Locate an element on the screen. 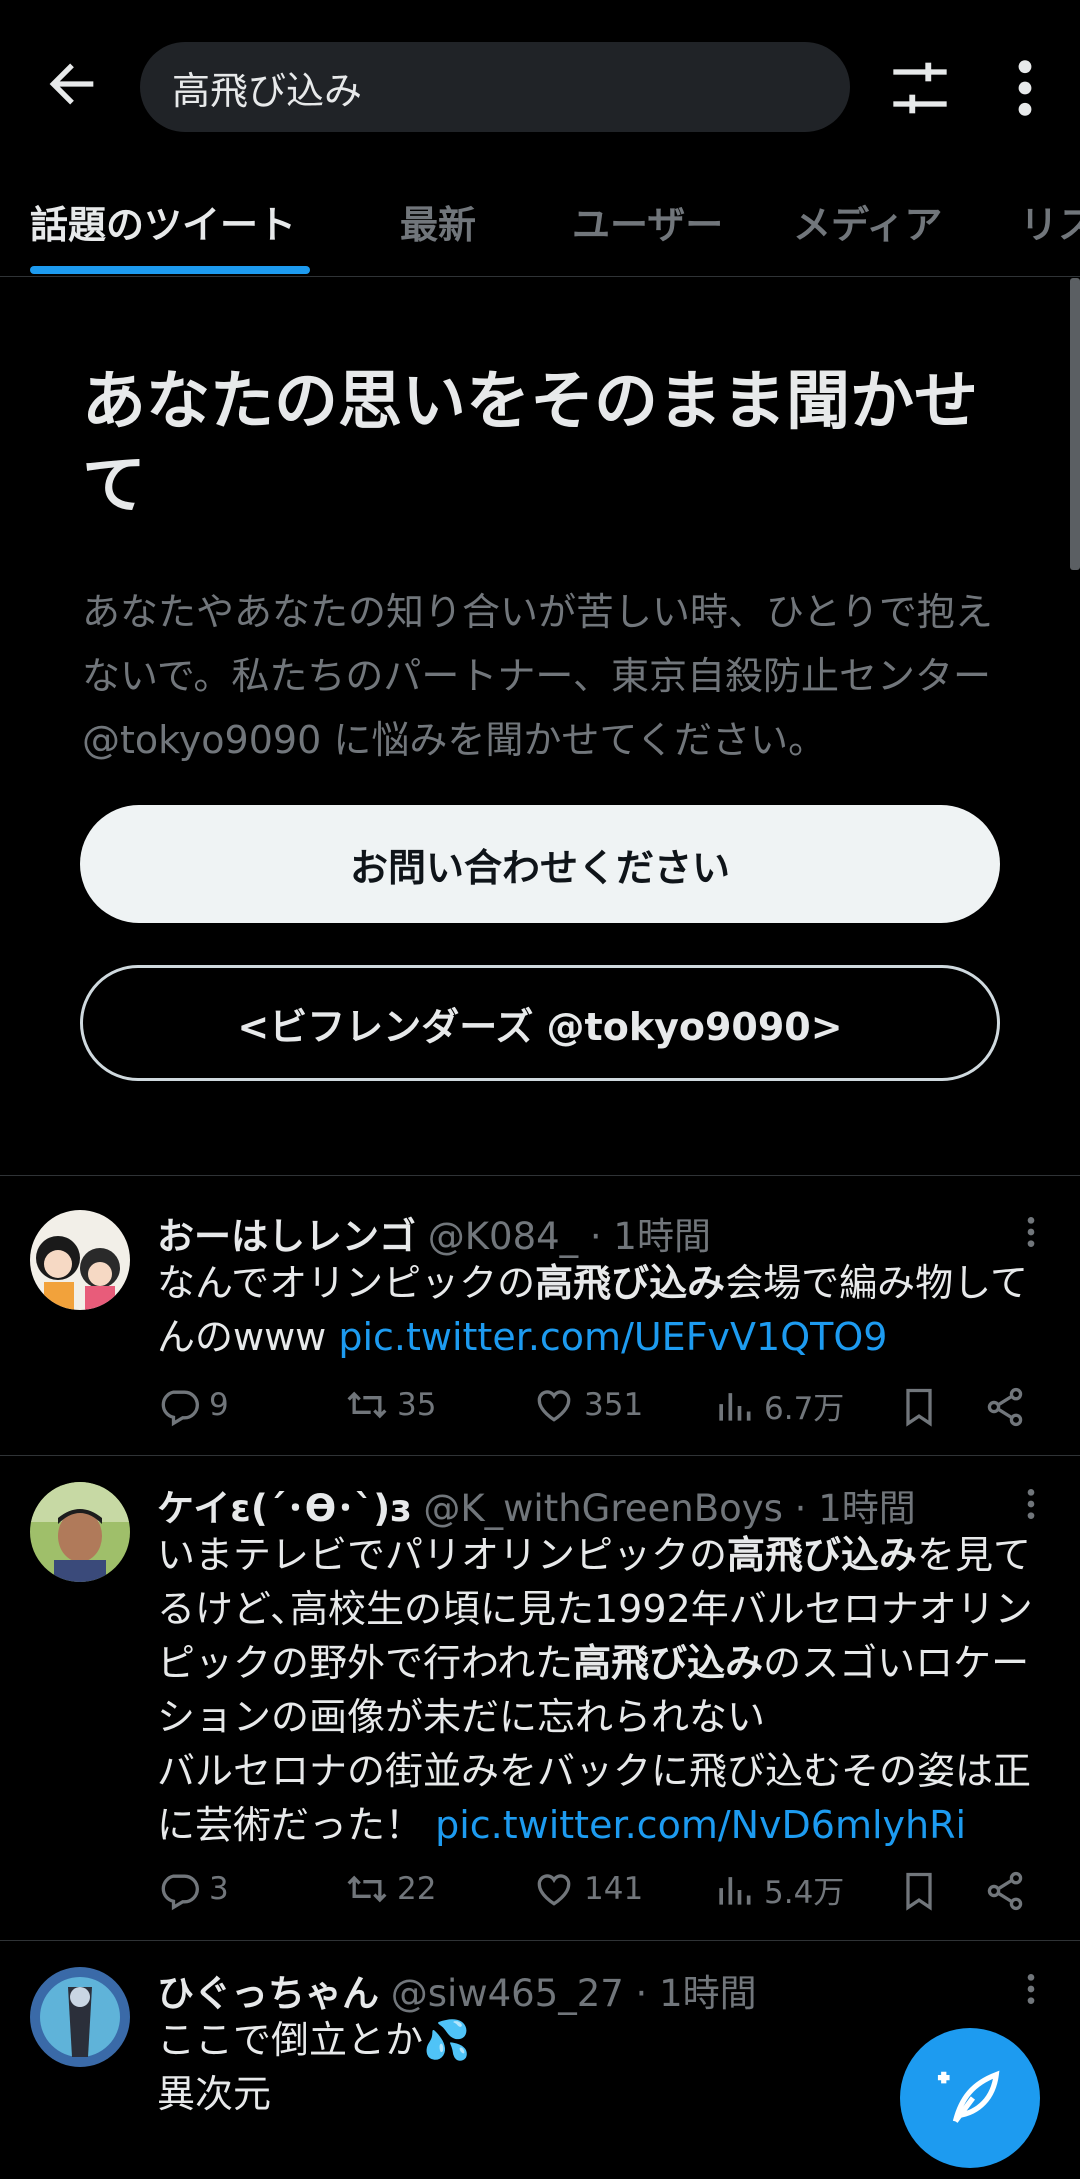 This screenshot has height=2179, width=1080. compose-feather-icon is located at coordinates (968, 2096).